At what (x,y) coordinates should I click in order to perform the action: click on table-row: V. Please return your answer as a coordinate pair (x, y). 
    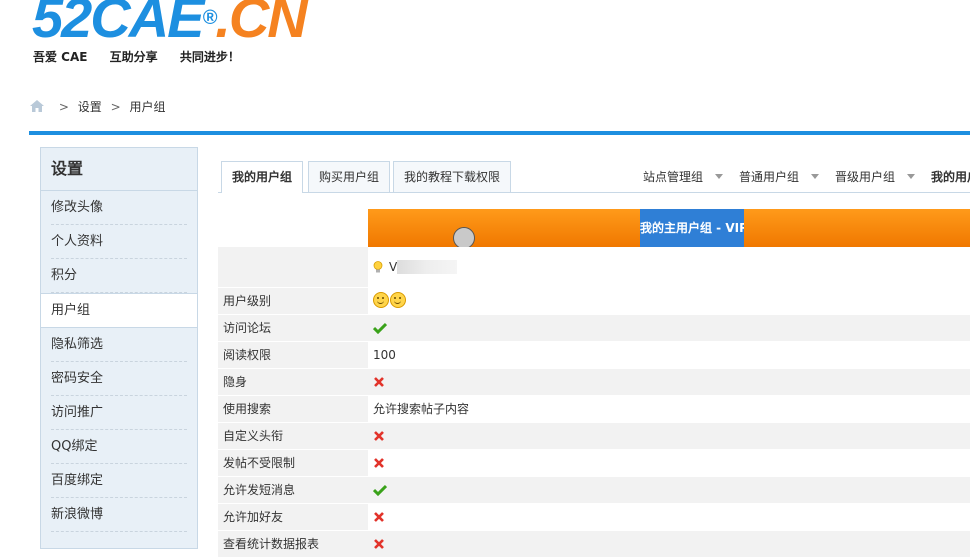
    Looking at the image, I should click on (594, 267).